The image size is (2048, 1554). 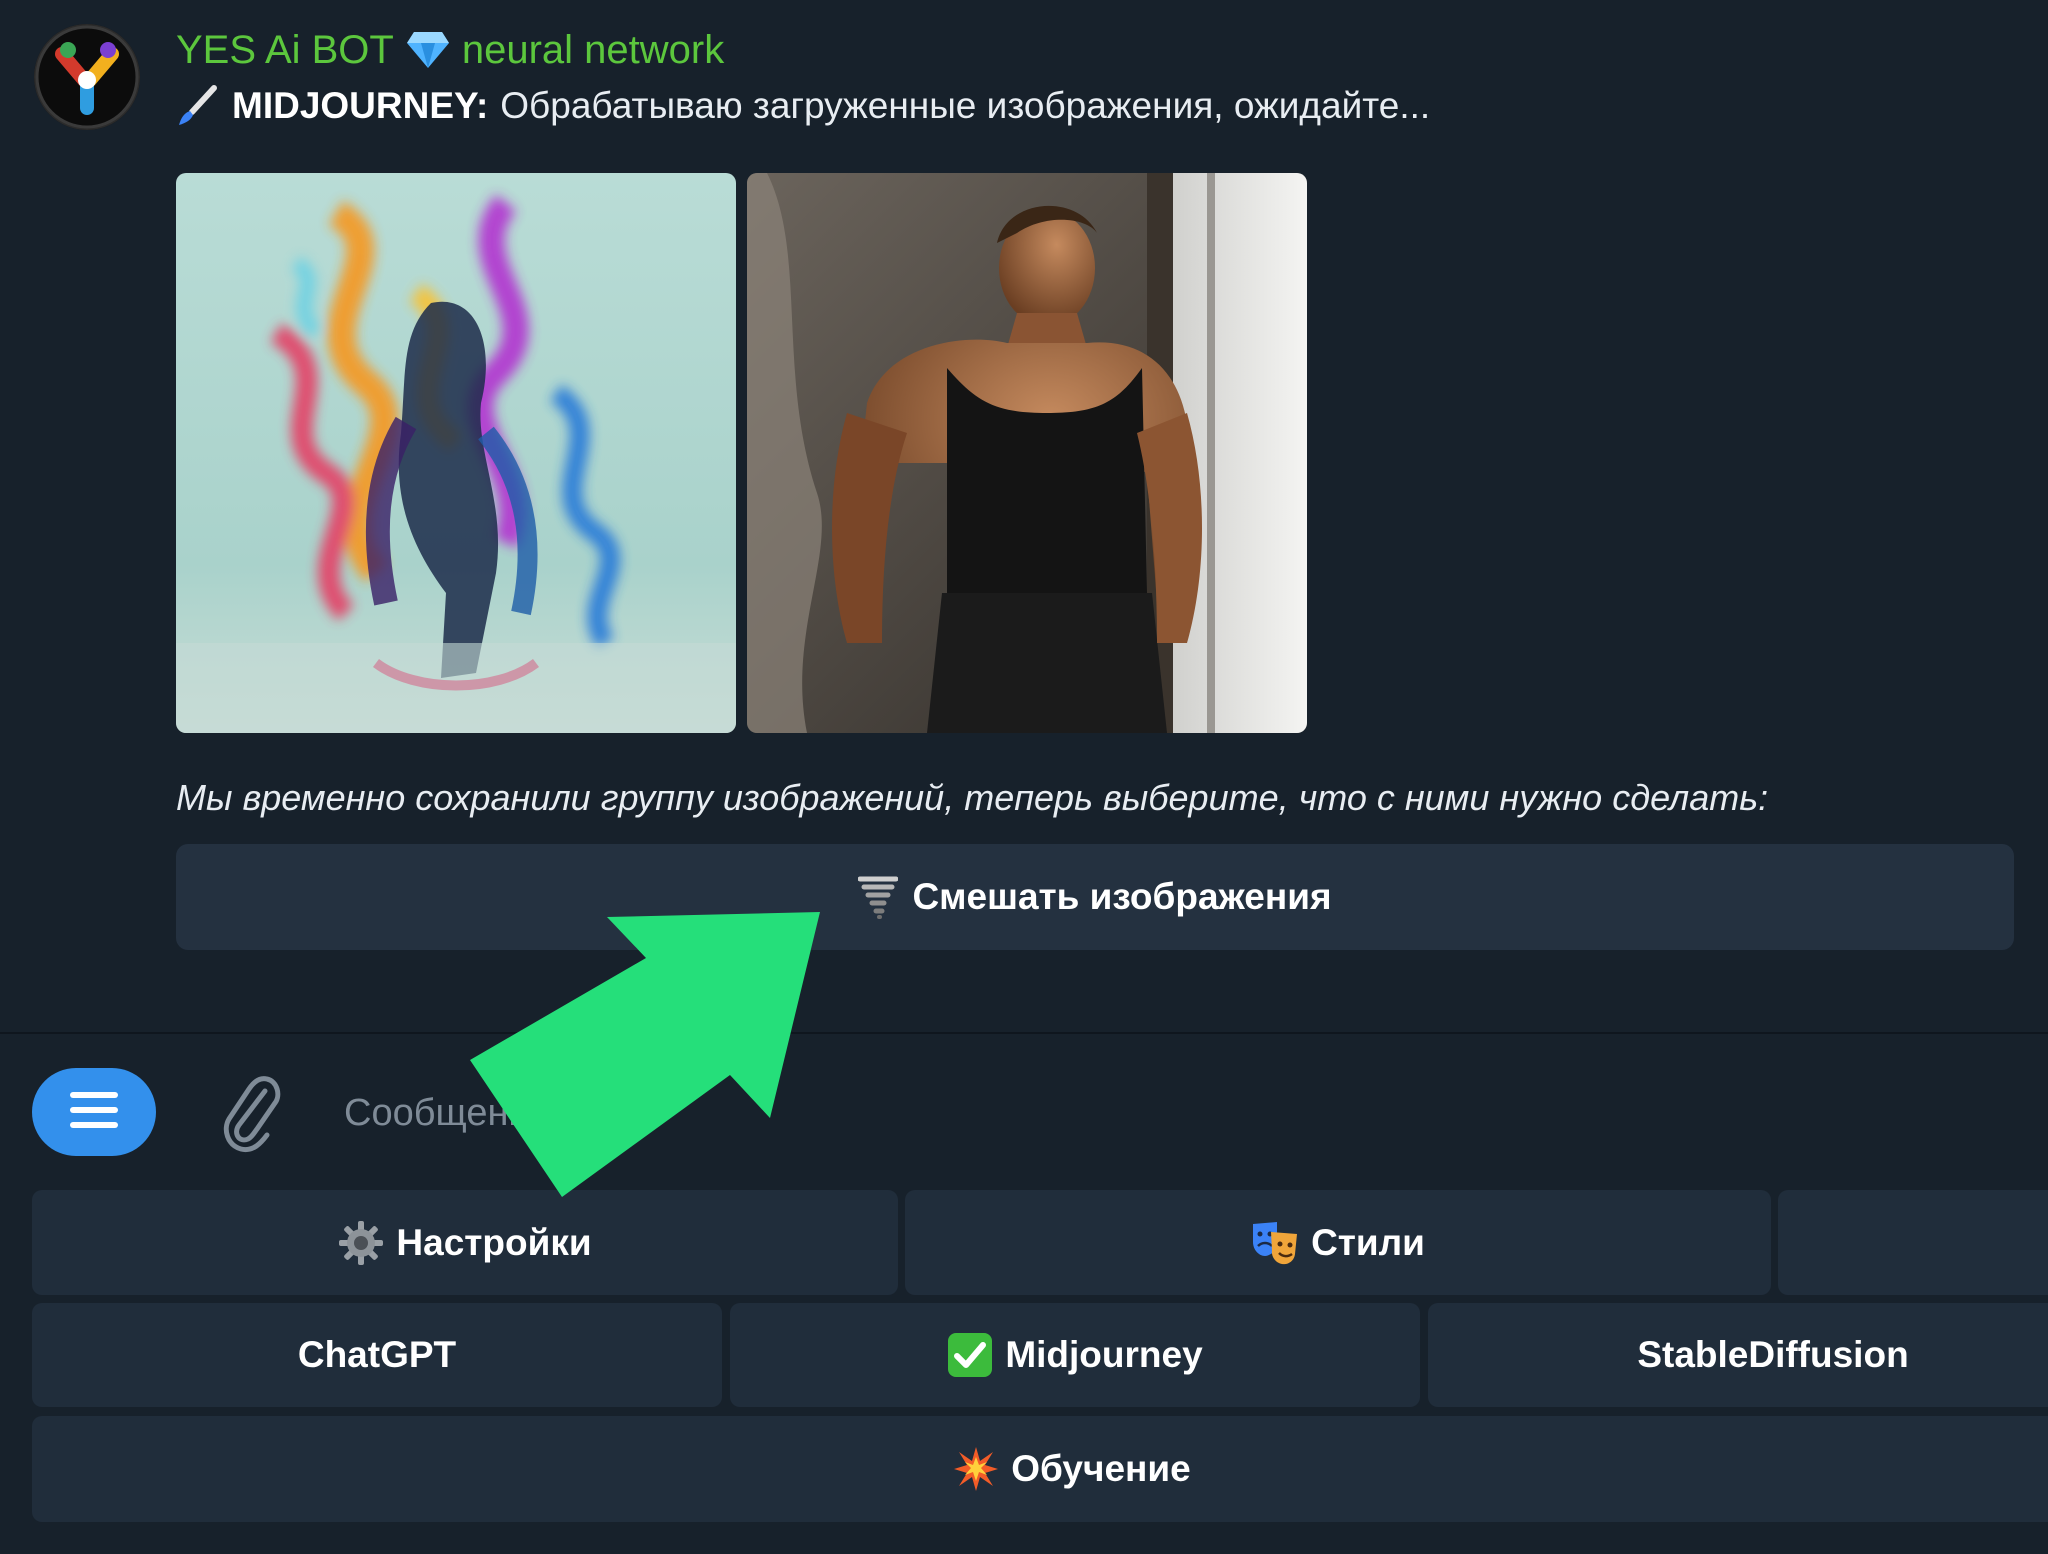 I want to click on chatgpt-label: ChatGPT, so click(x=377, y=1354).